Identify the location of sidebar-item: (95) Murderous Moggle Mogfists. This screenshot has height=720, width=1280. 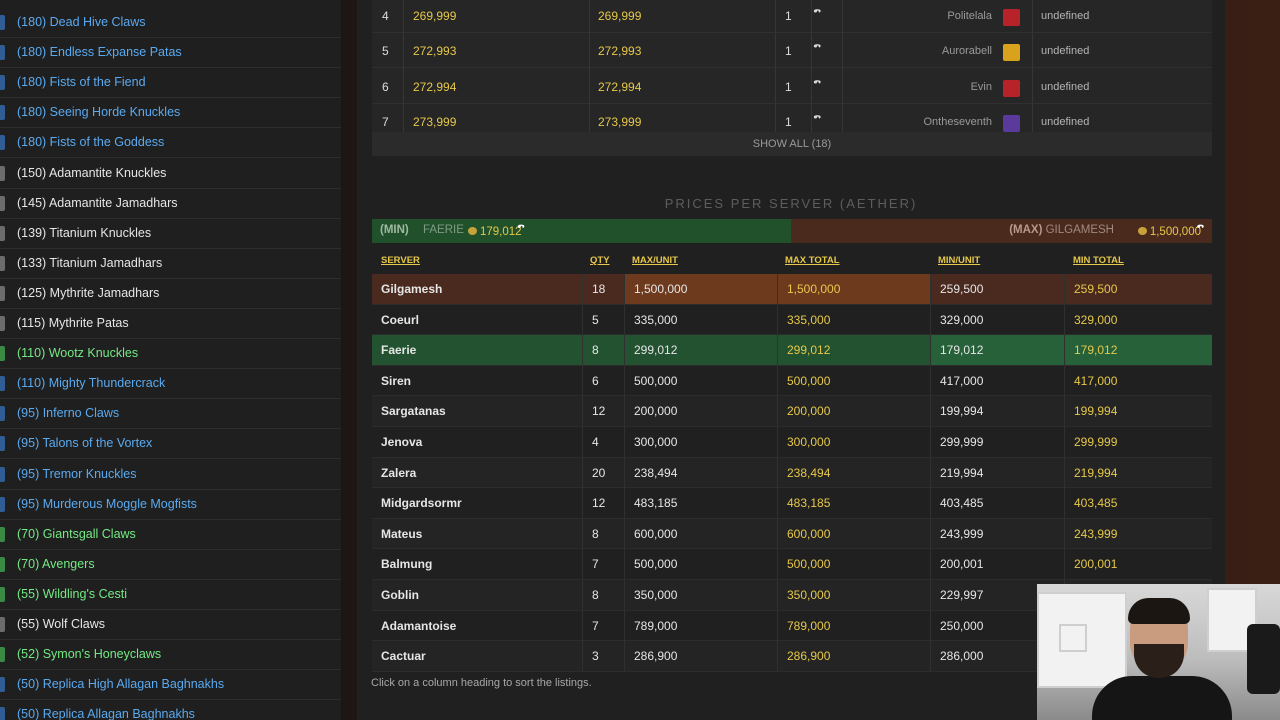
(170, 505).